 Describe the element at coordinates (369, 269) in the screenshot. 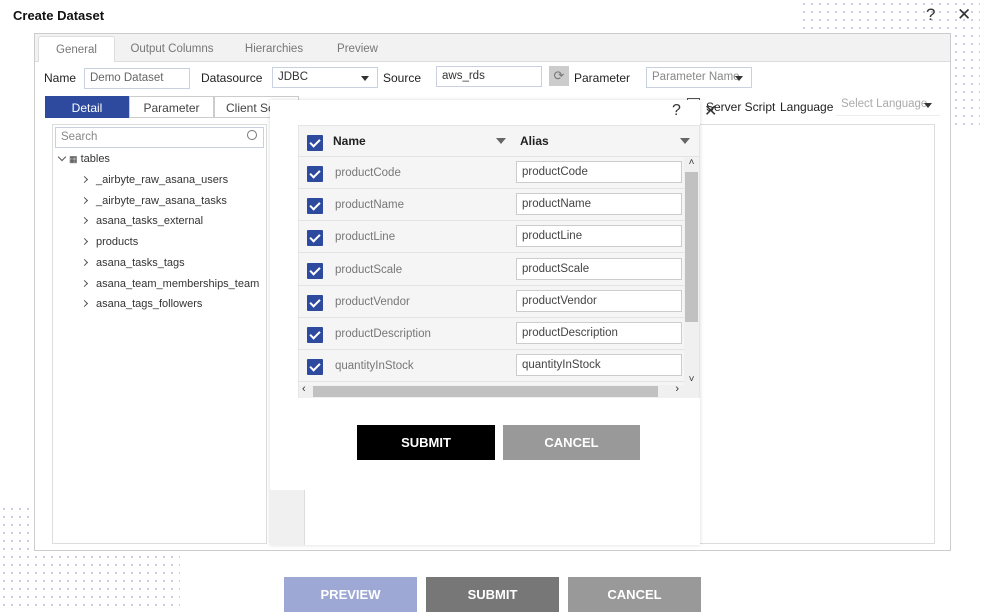

I see `column-name: productScale` at that location.